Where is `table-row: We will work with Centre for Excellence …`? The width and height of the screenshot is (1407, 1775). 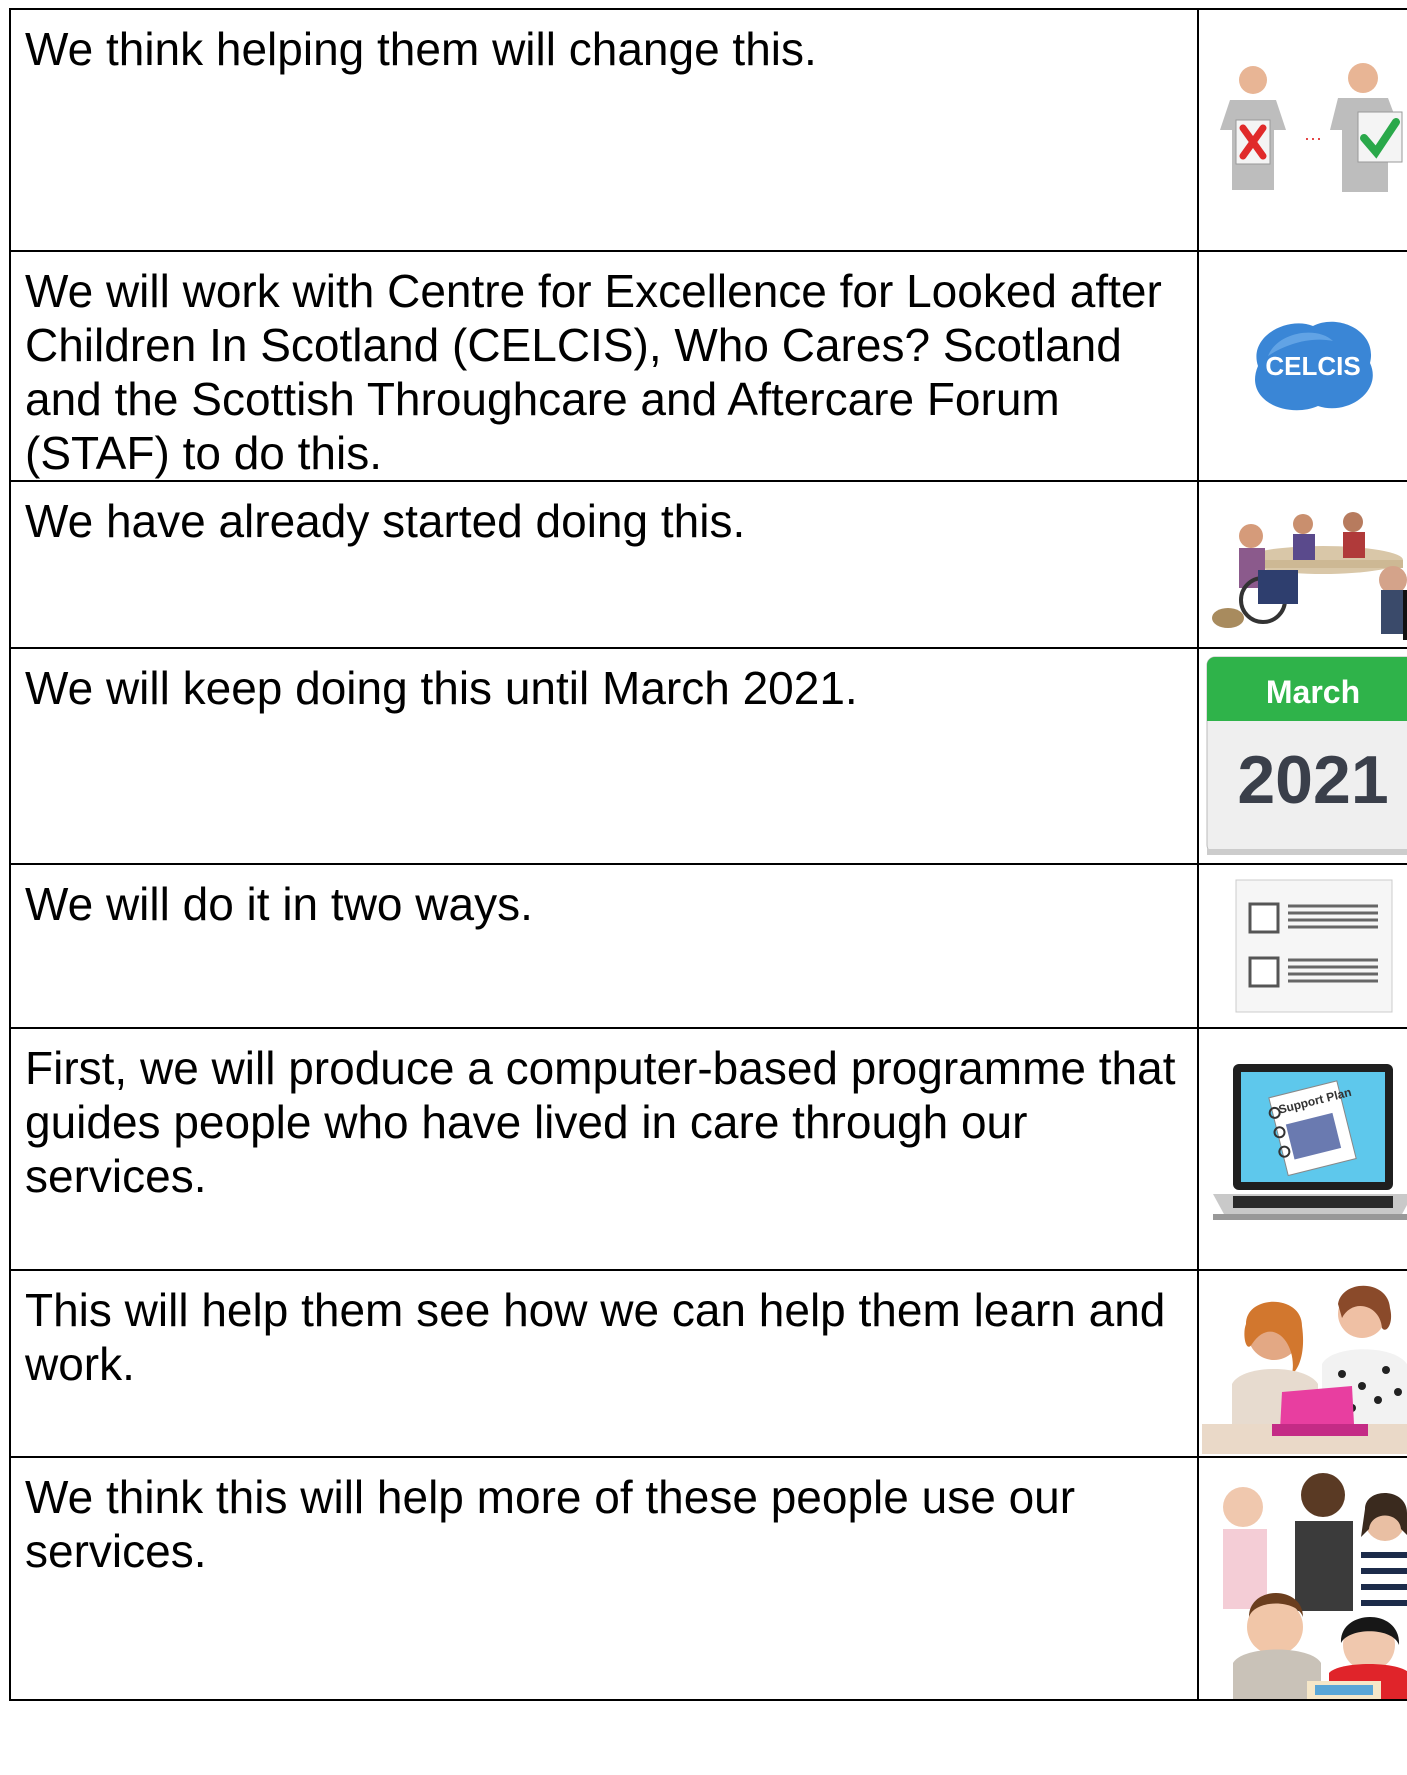
table-row: We will work with Centre for Excellence … is located at coordinates (708, 366).